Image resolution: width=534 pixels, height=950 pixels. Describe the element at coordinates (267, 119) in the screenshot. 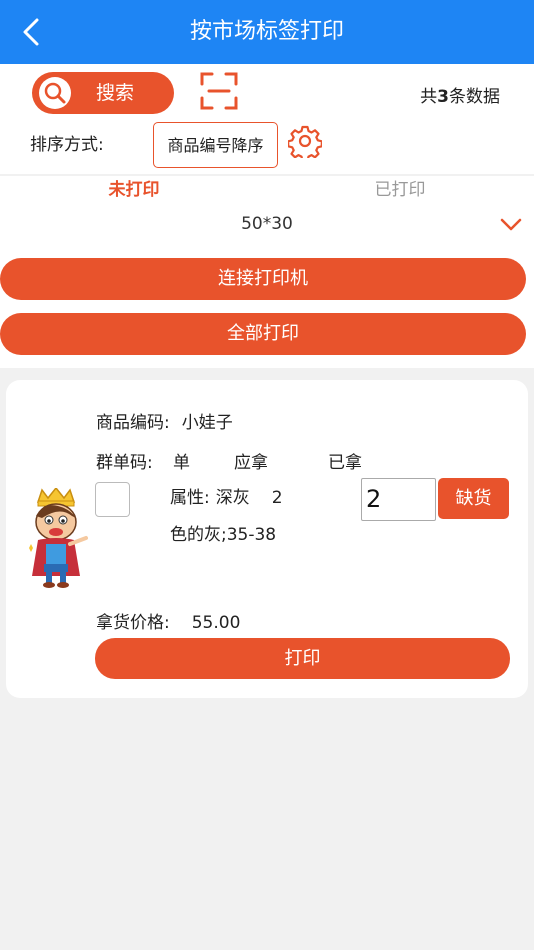

I see `toolbar: 搜索 共3条数据 排序方式: 商品编号降序` at that location.